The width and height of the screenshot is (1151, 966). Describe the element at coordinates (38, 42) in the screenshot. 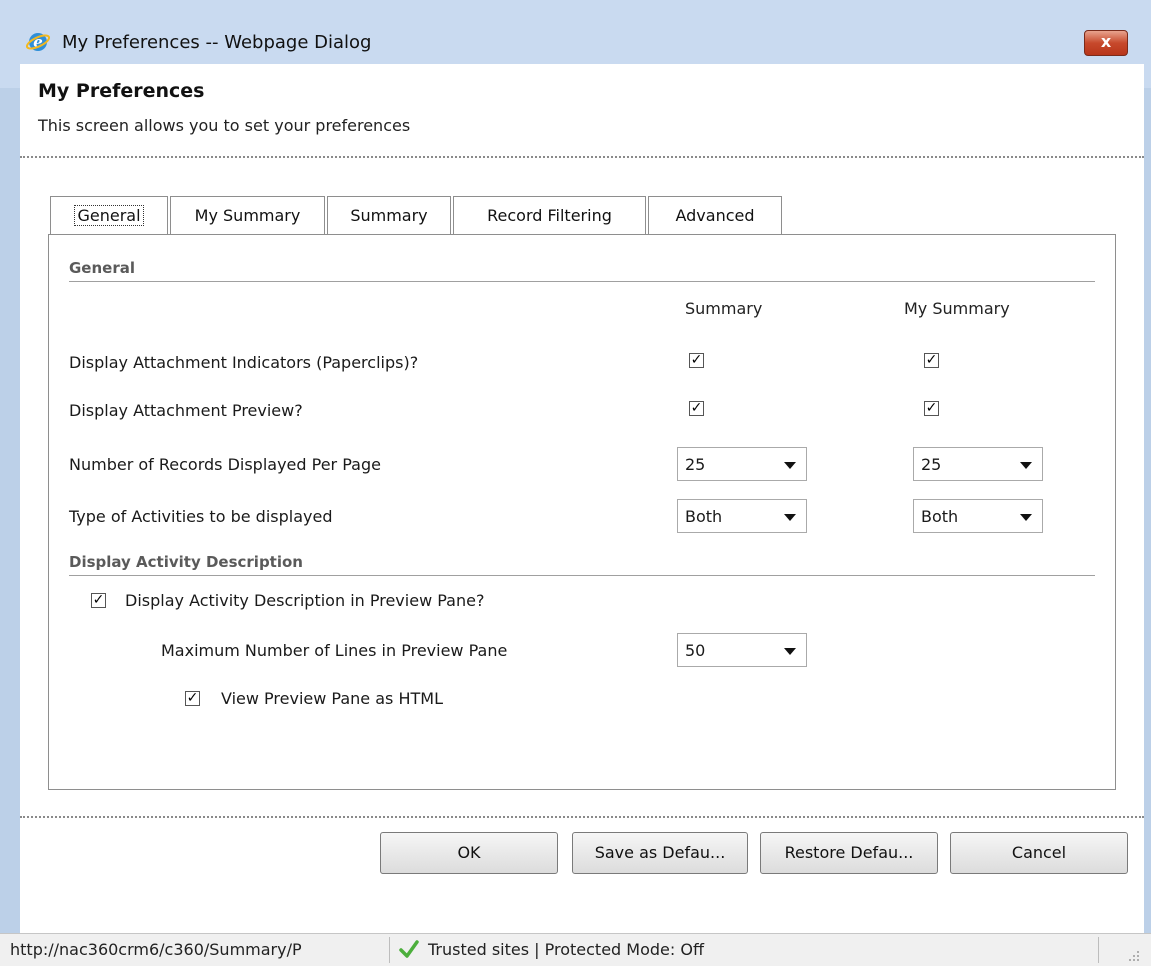

I see `internet-explorer-icon: e` at that location.